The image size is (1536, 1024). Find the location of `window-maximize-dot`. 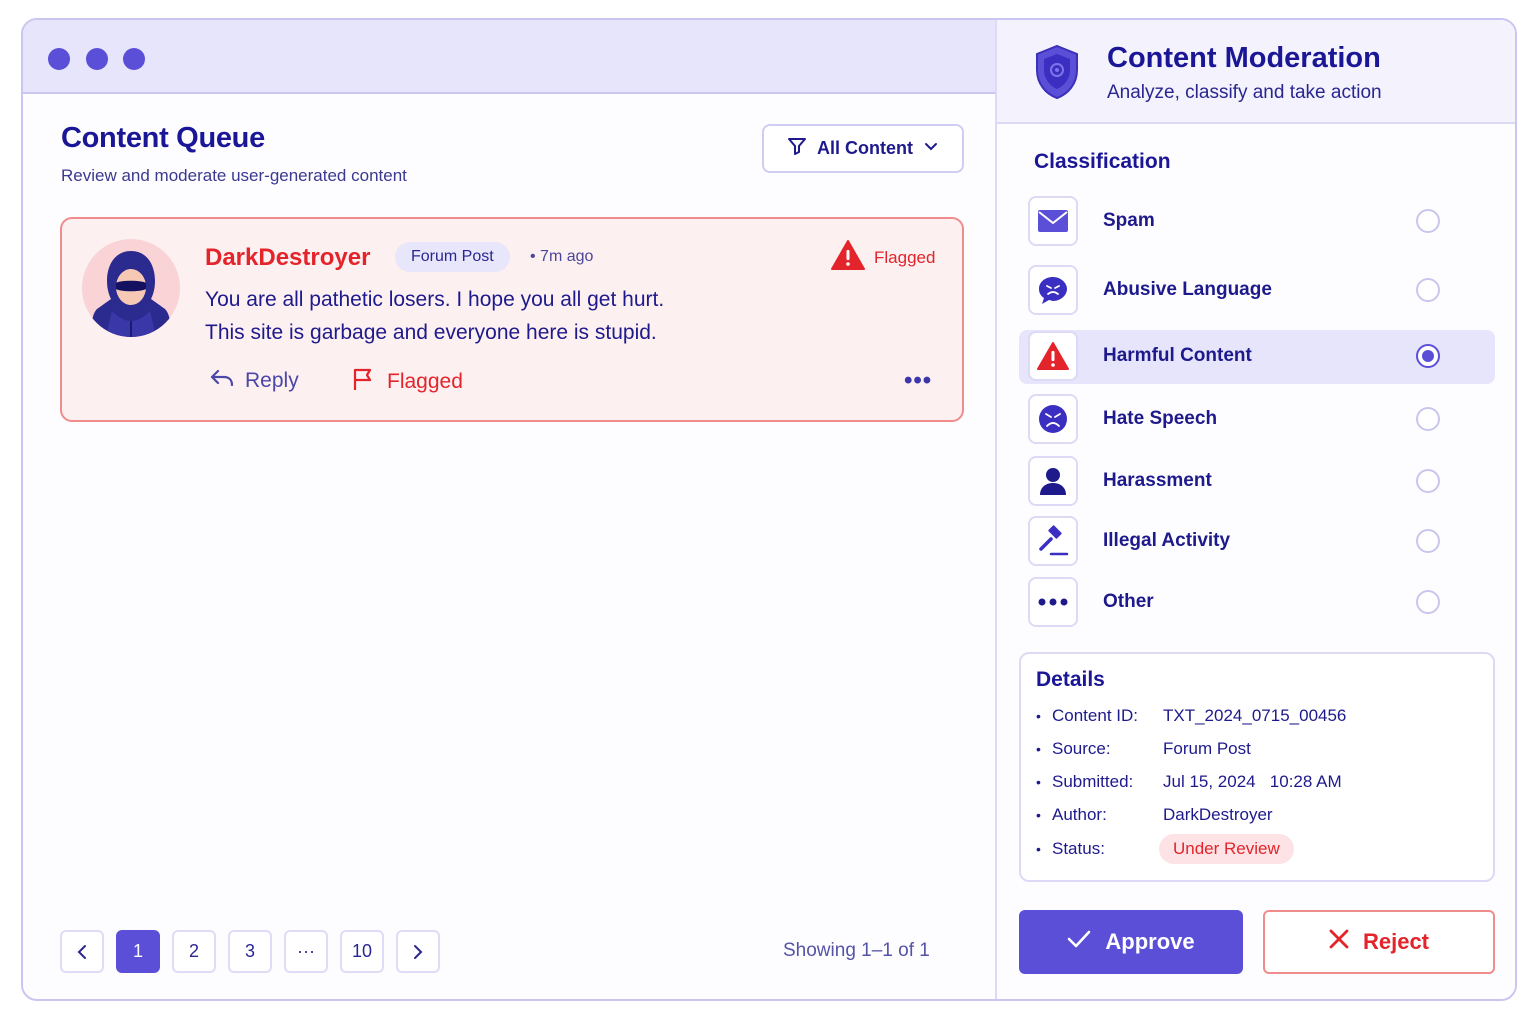

window-maximize-dot is located at coordinates (134, 59).